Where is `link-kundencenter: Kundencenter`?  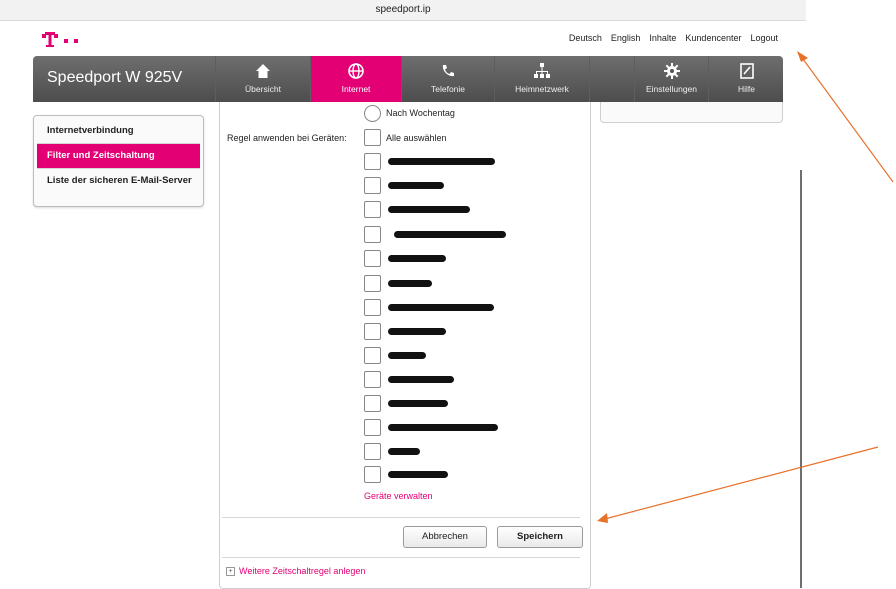 link-kundencenter: Kundencenter is located at coordinates (713, 38).